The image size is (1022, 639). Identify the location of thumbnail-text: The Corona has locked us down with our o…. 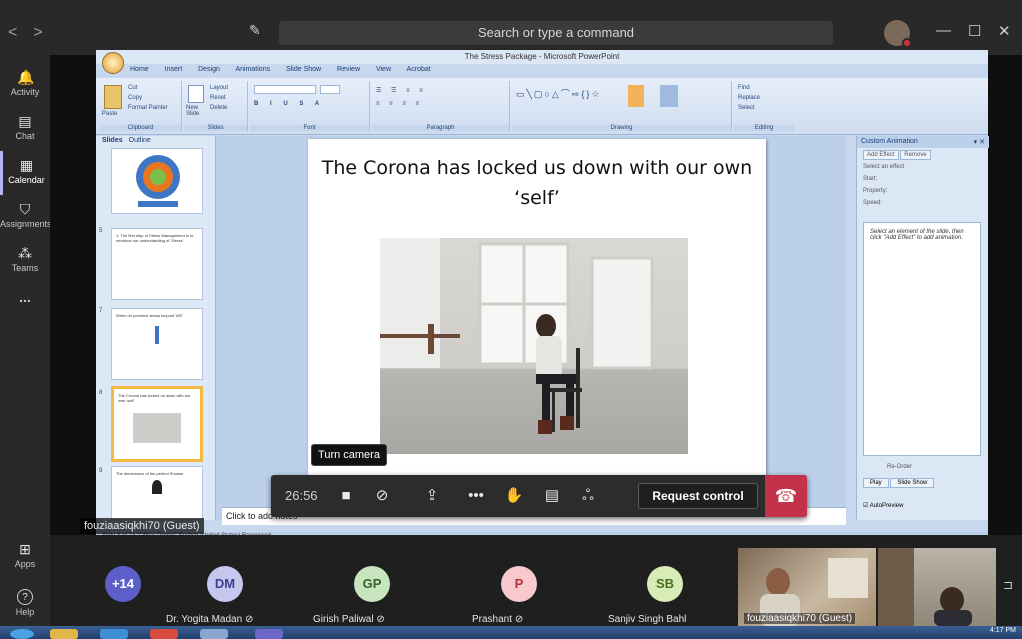
(154, 398).